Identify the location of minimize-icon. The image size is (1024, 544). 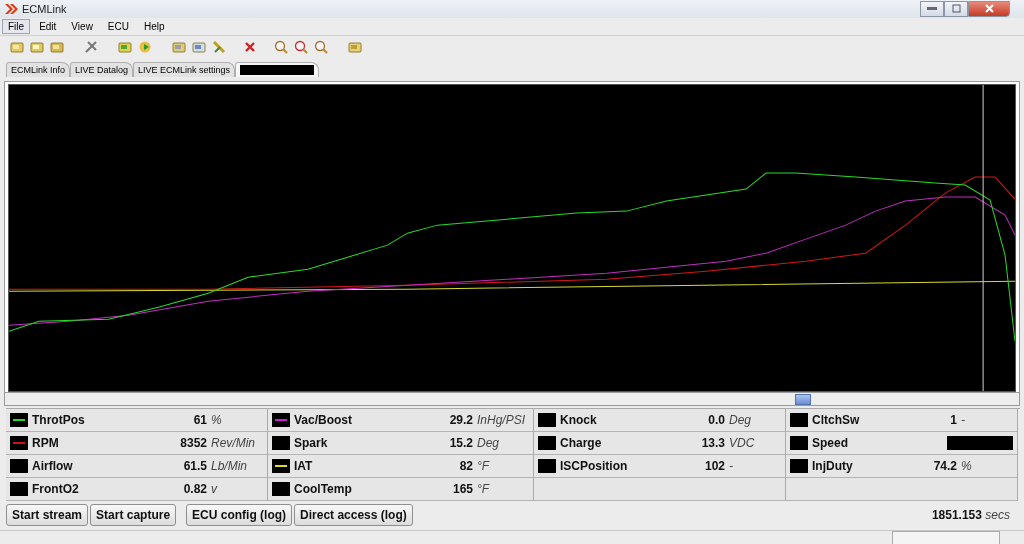
(932, 8).